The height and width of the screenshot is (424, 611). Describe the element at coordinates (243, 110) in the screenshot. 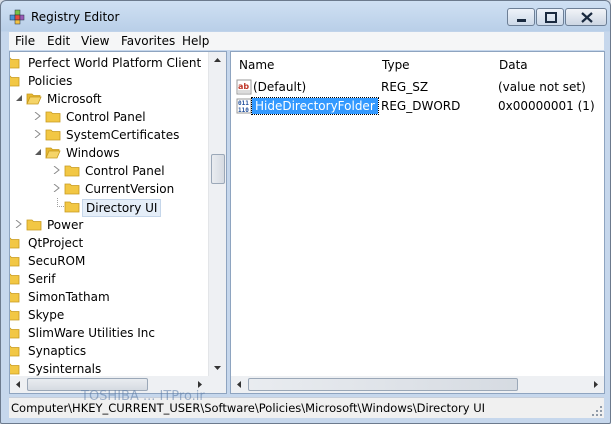

I see `svg-text: 110` at that location.